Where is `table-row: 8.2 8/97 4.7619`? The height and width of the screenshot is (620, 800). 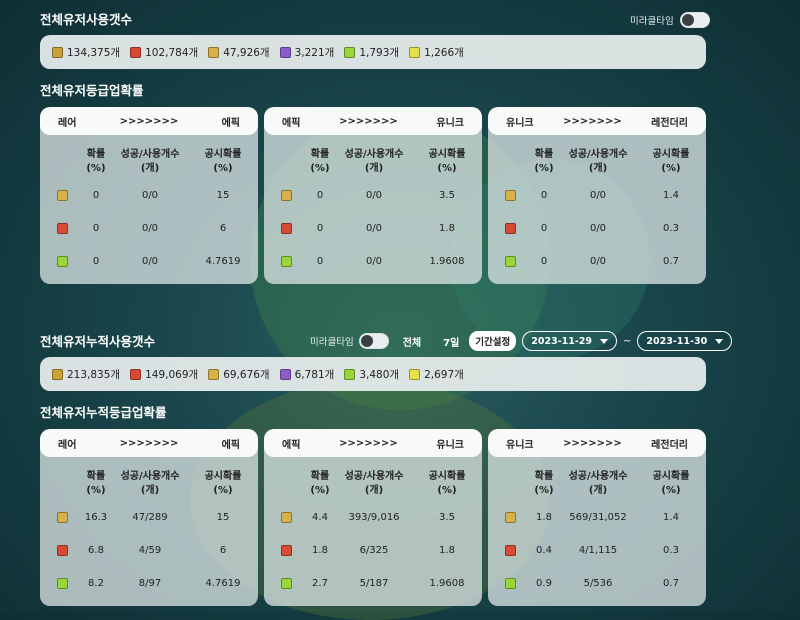
table-row: 8.2 8/97 4.7619 is located at coordinates (149, 583).